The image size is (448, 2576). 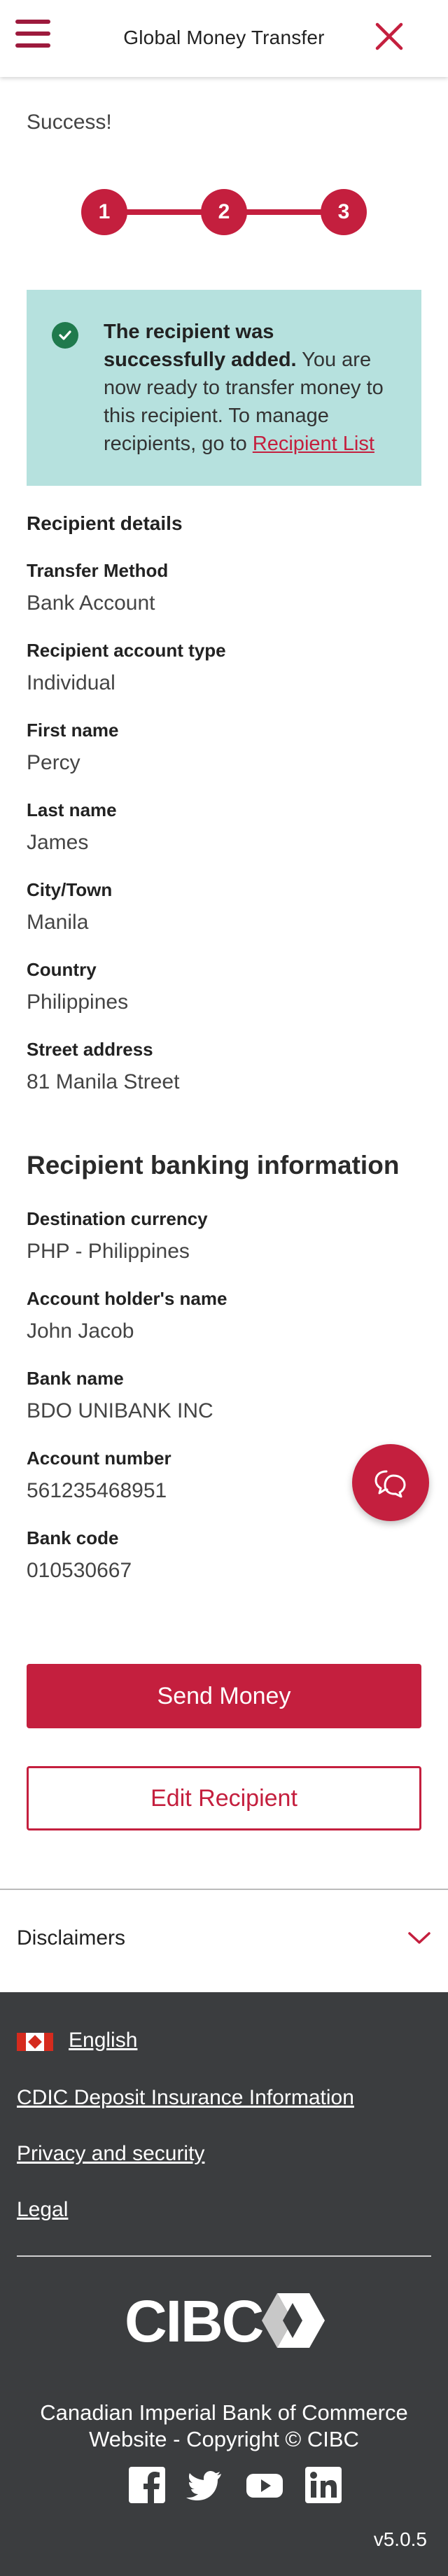 I want to click on canada-flag-icon, so click(x=35, y=2042).